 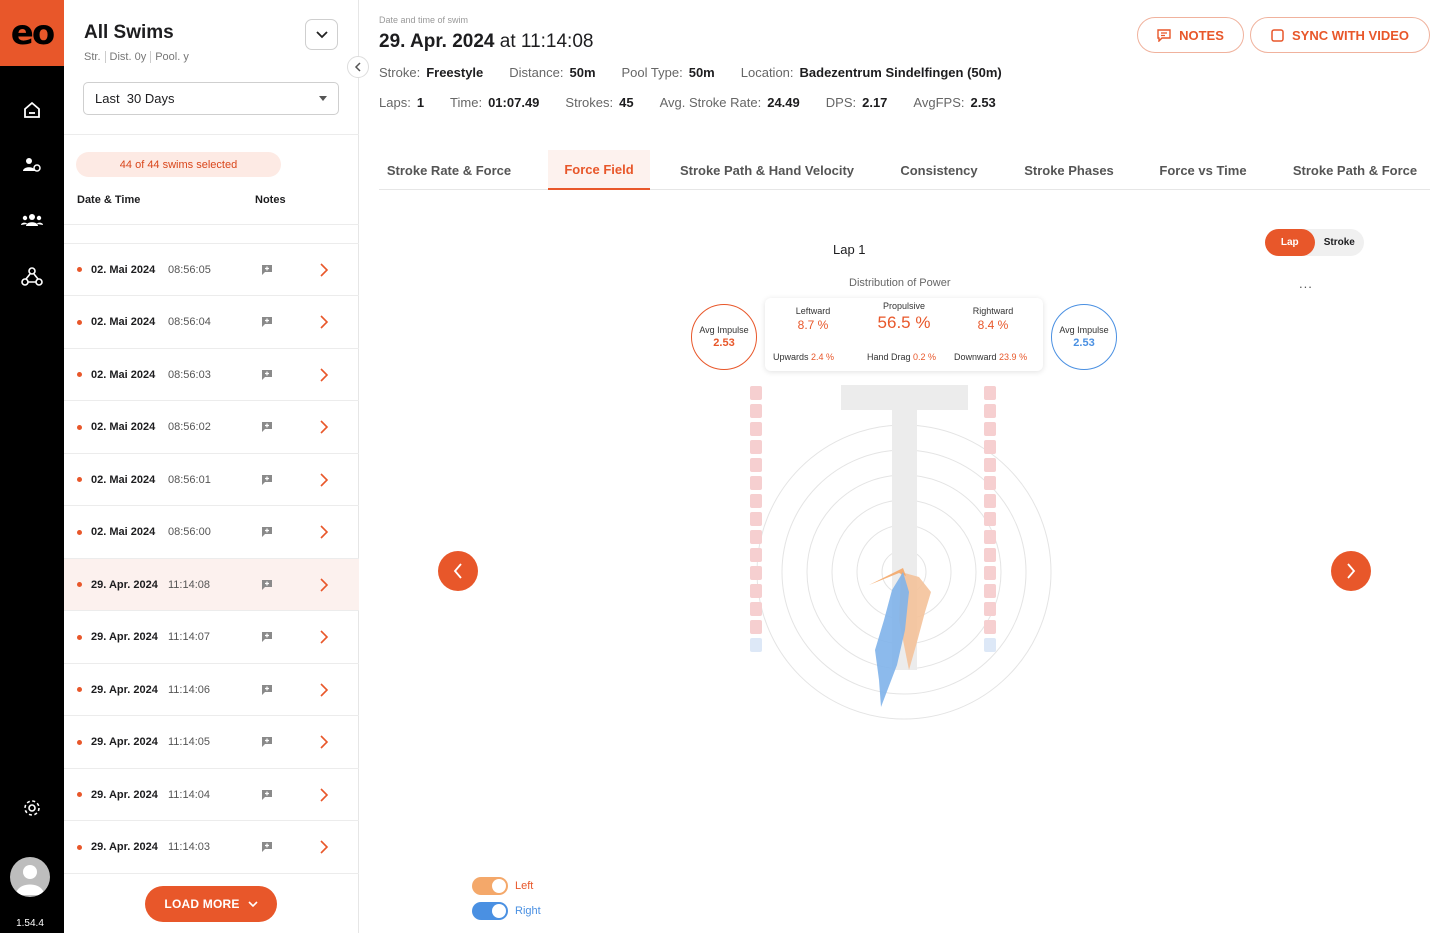 What do you see at coordinates (904, 306) in the screenshot?
I see `propulsive-label: Propulsive` at bounding box center [904, 306].